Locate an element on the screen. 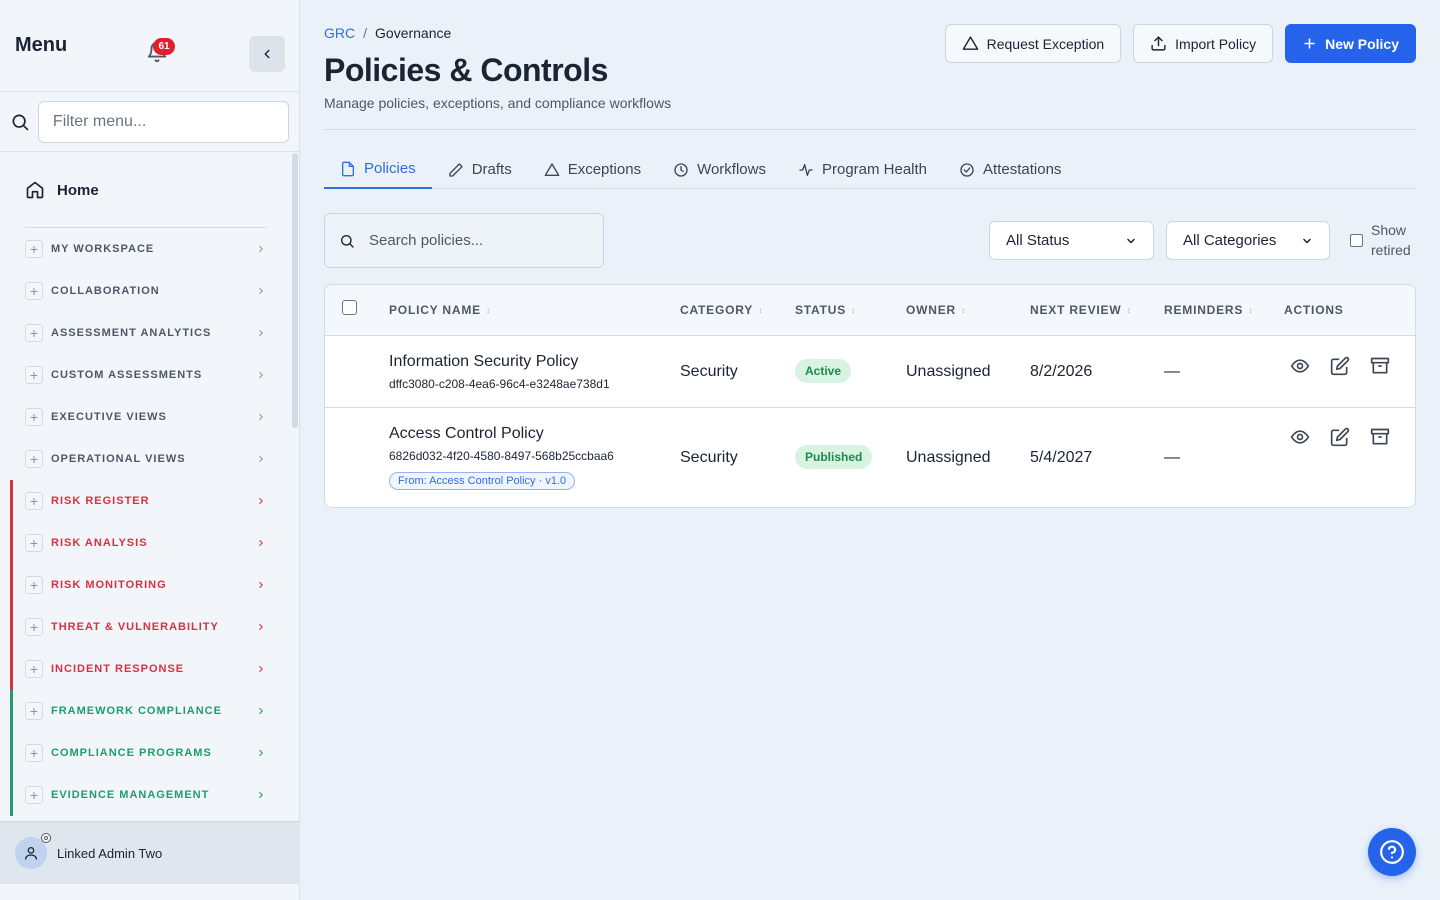 The height and width of the screenshot is (900, 1440). category-filter-select: All Categories is located at coordinates (1248, 240).